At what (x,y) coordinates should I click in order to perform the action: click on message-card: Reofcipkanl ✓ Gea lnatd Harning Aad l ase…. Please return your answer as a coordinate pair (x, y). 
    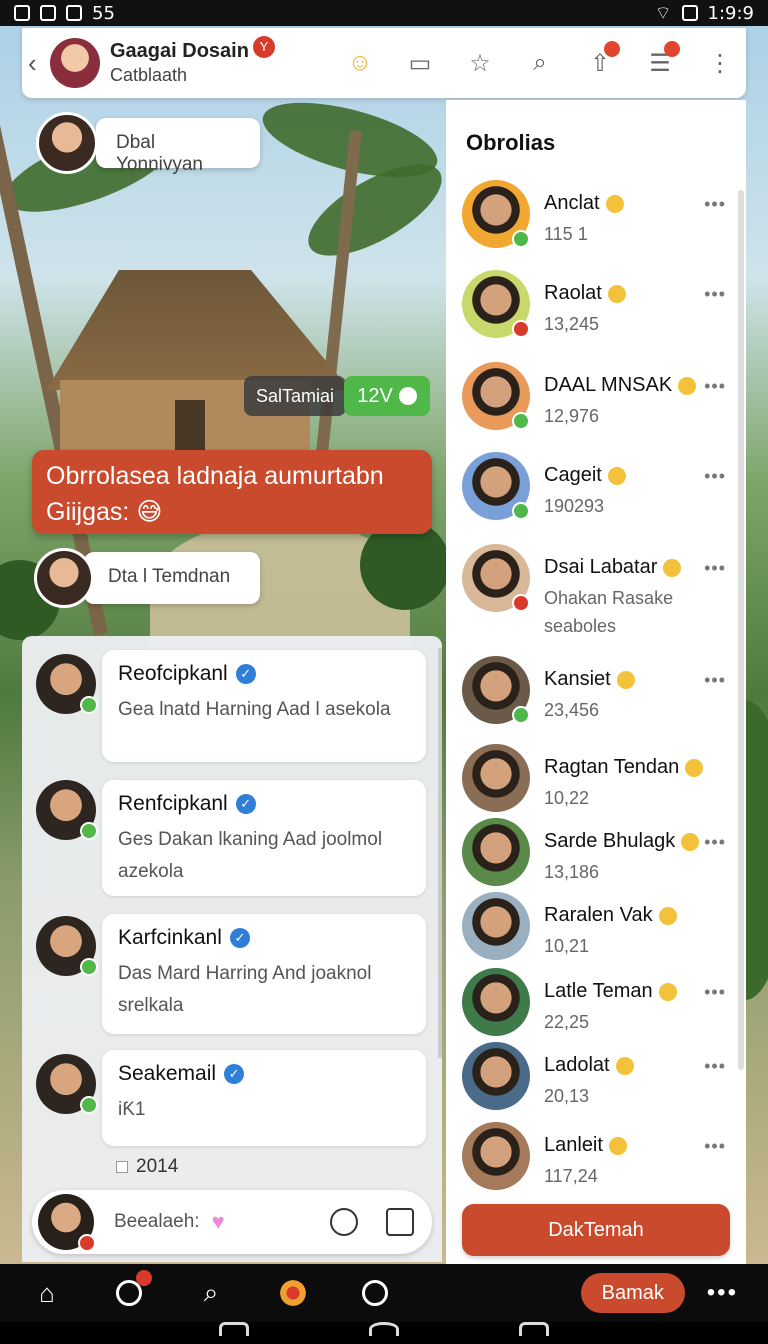
    Looking at the image, I should click on (264, 706).